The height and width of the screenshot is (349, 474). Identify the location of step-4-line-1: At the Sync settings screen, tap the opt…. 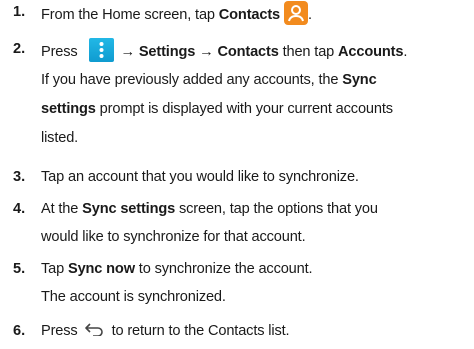
(209, 209).